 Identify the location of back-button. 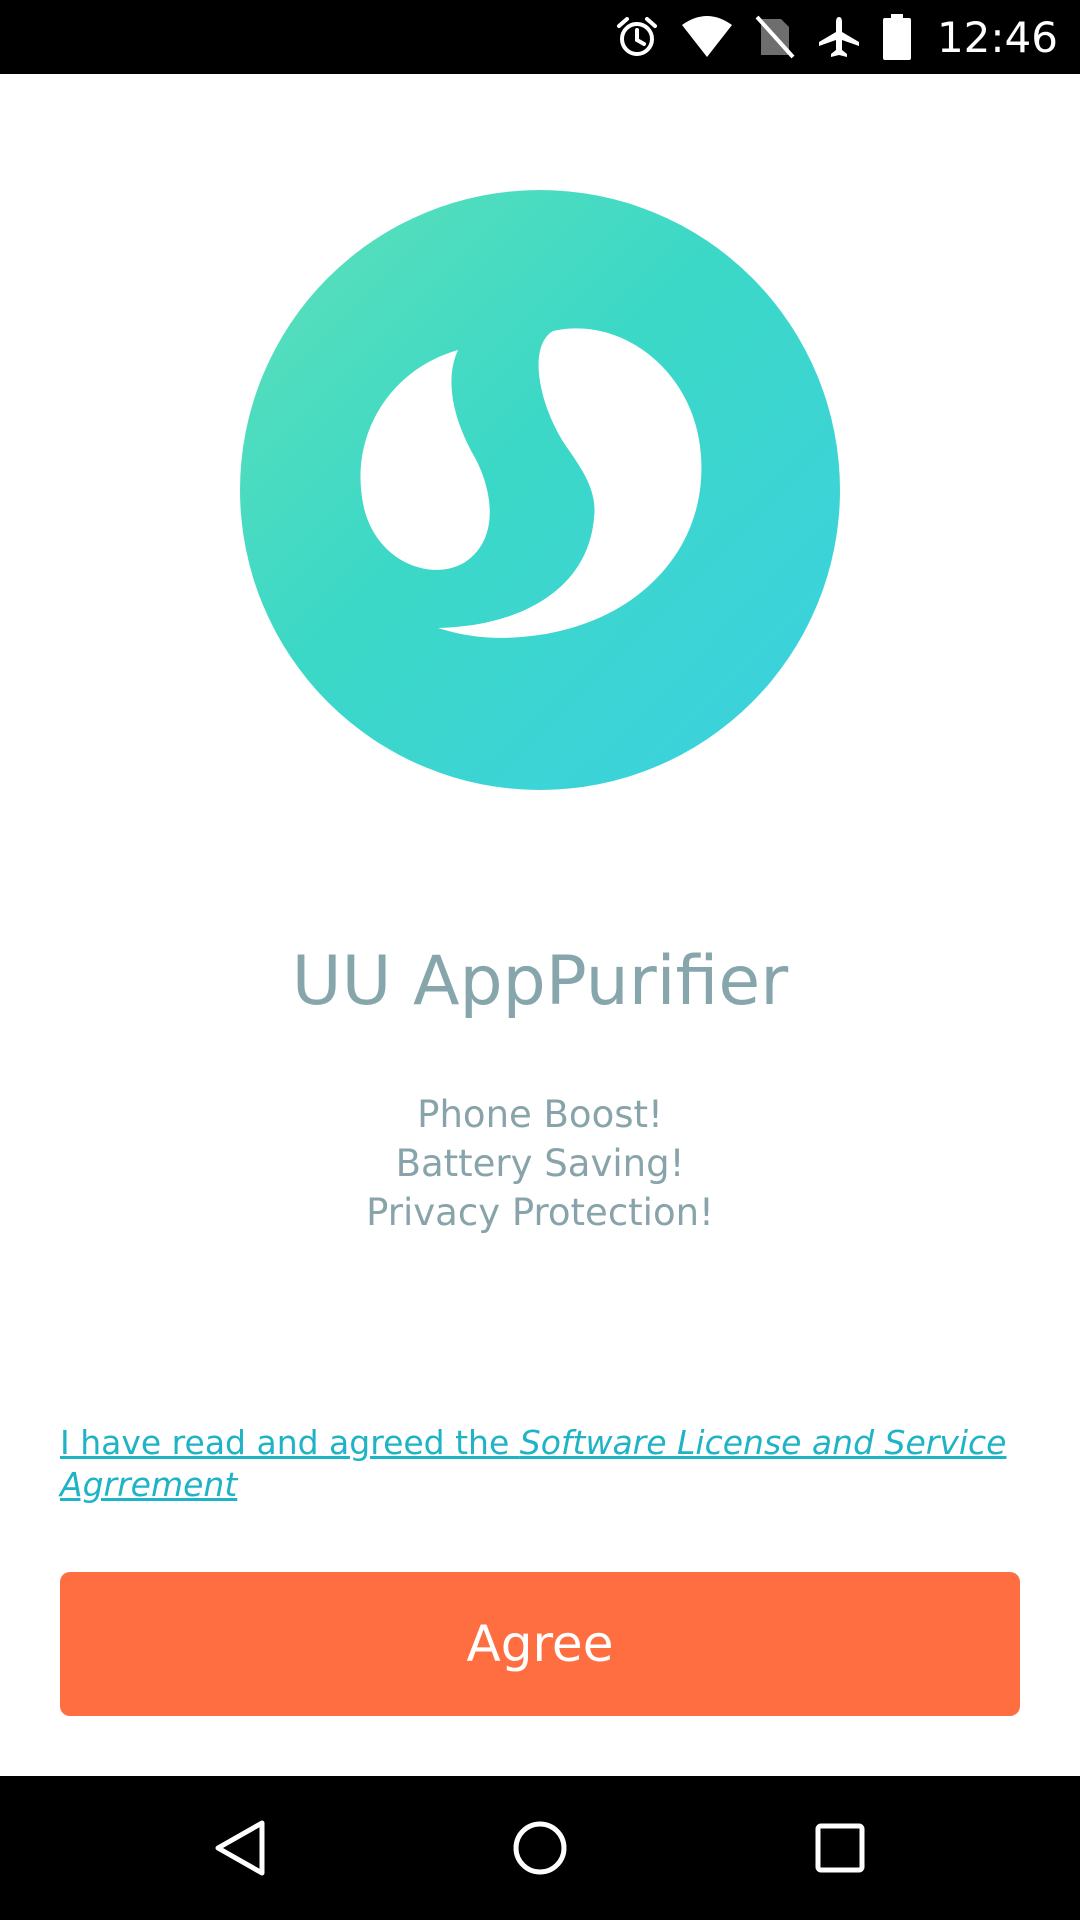
(240, 1848).